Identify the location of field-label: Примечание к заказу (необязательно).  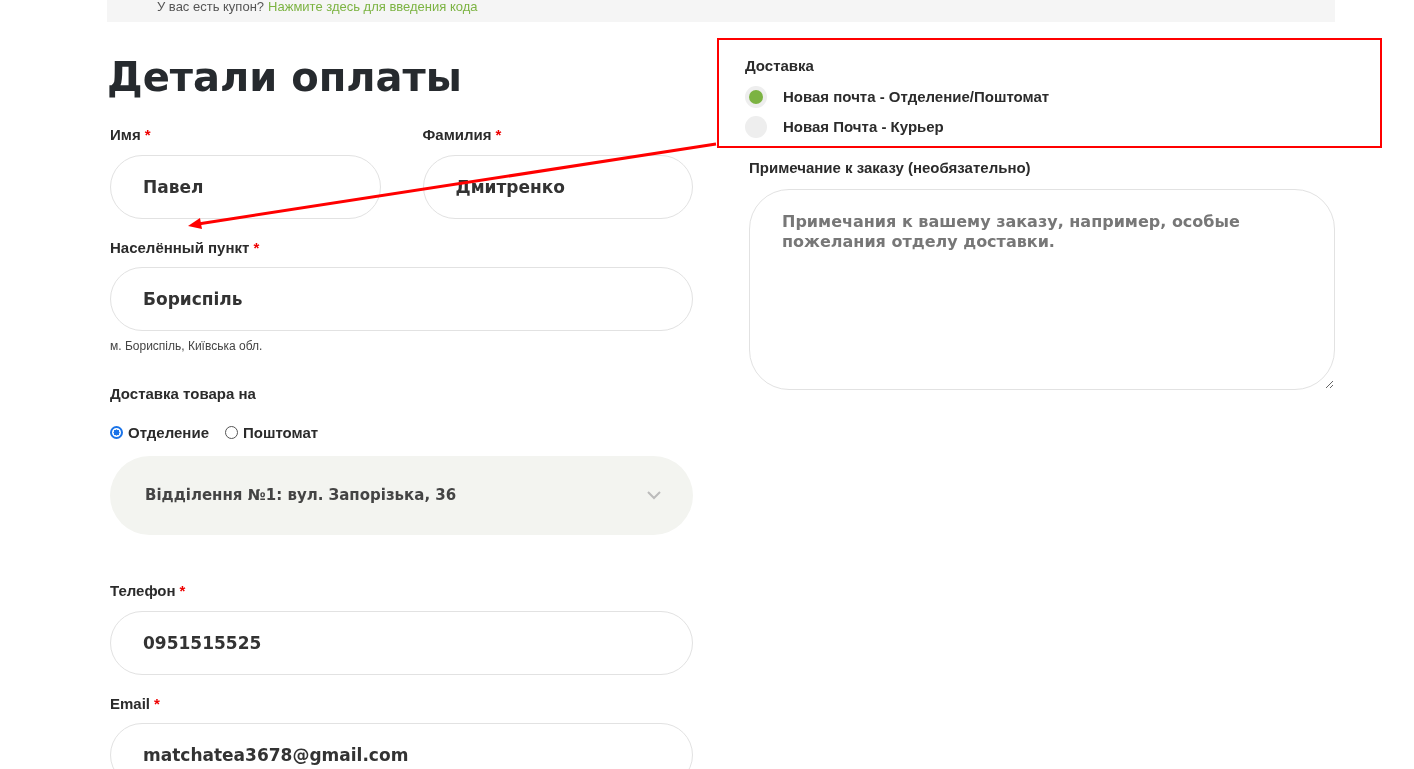
(890, 167).